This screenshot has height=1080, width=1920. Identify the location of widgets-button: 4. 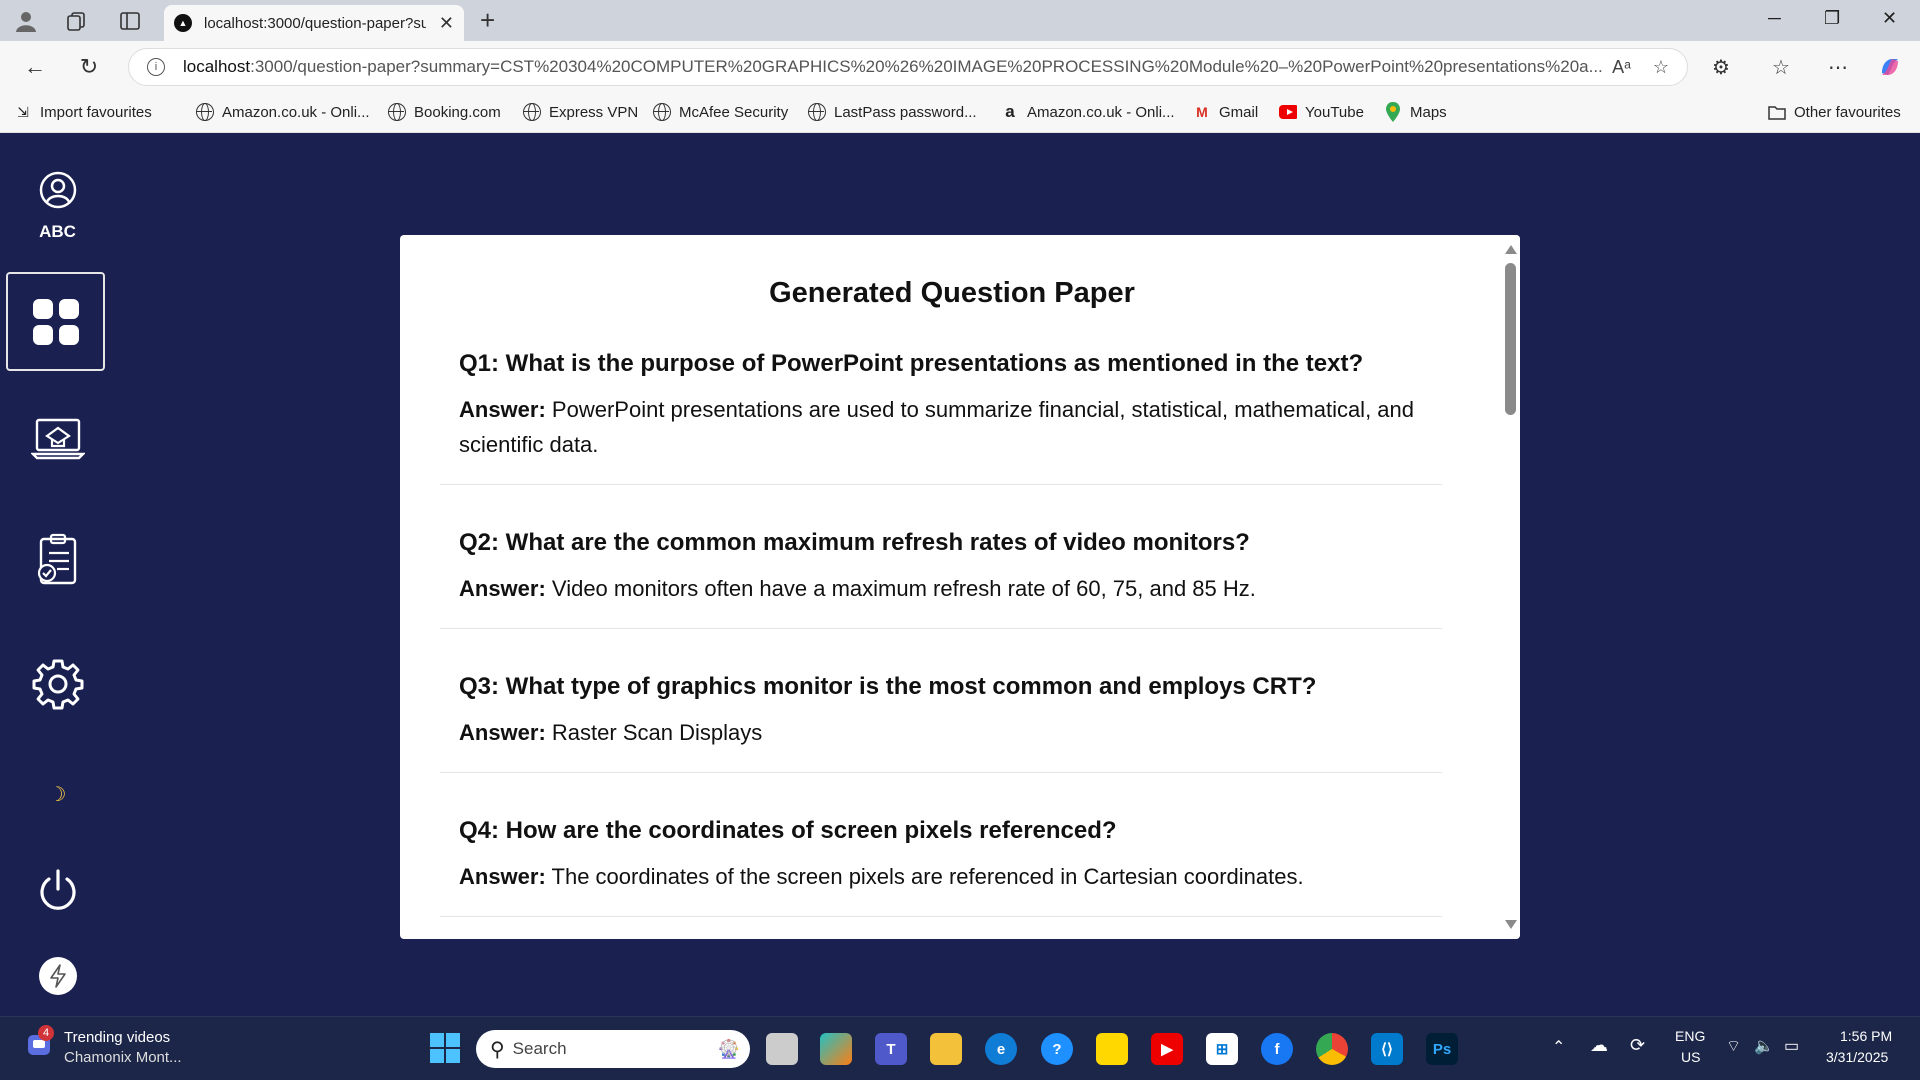
(40, 1041).